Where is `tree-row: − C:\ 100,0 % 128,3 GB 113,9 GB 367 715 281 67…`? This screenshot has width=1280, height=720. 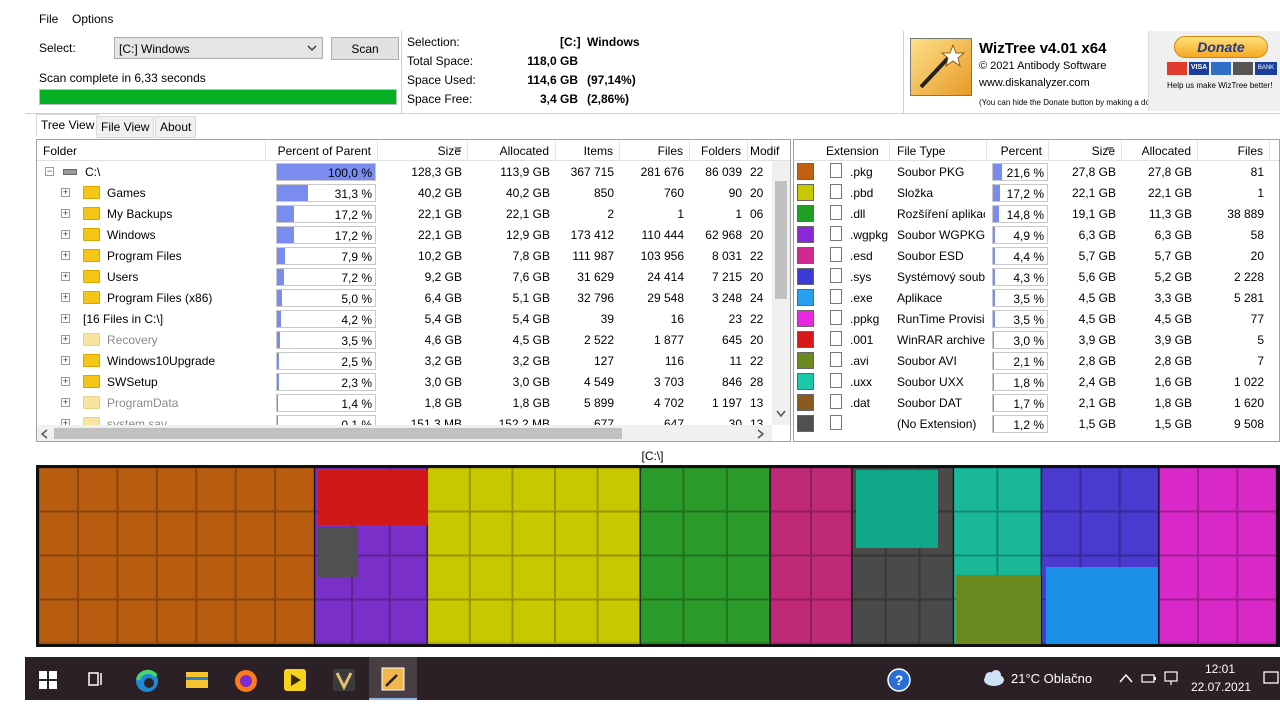 tree-row: − C:\ 100,0 % 128,3 GB 113,9 GB 367 715 281 67… is located at coordinates (413, 171).